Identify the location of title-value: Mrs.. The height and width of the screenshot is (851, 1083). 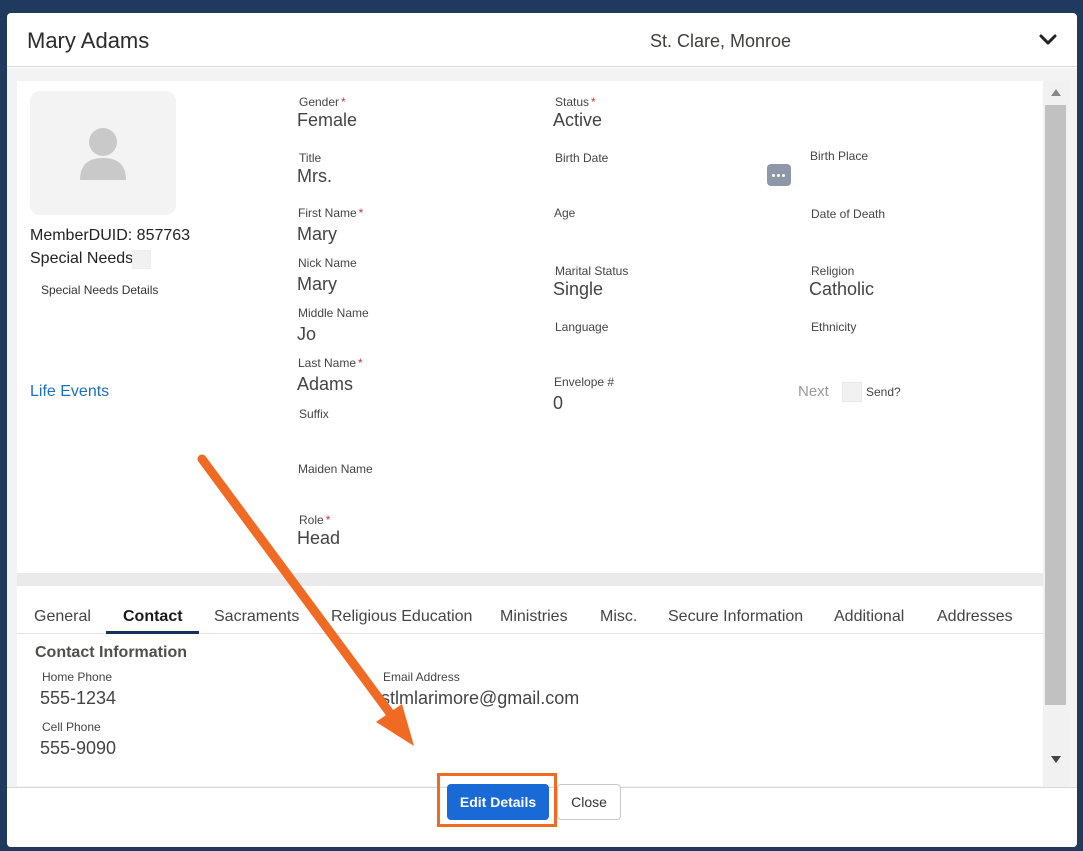
(314, 176).